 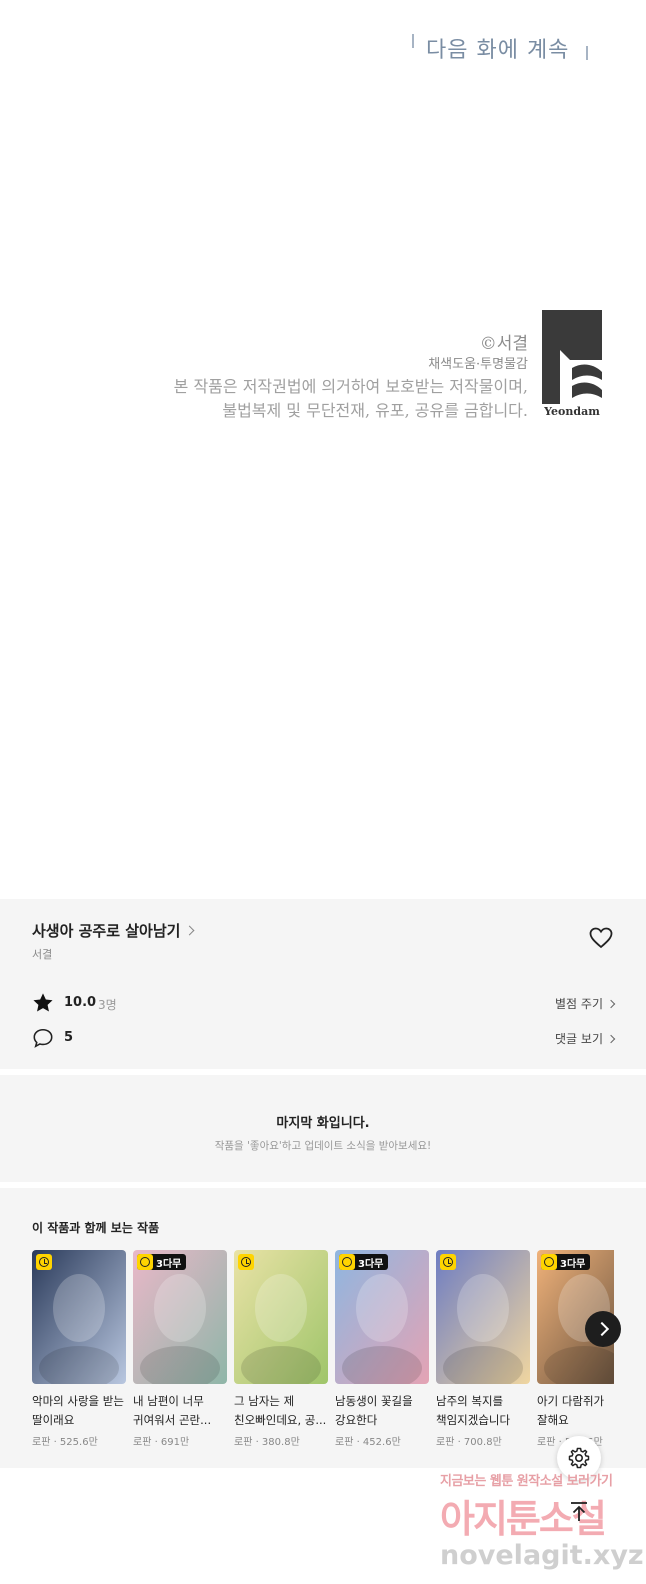 What do you see at coordinates (267, 1442) in the screenshot?
I see `recommendation-meta: 로판 · 380.8만` at bounding box center [267, 1442].